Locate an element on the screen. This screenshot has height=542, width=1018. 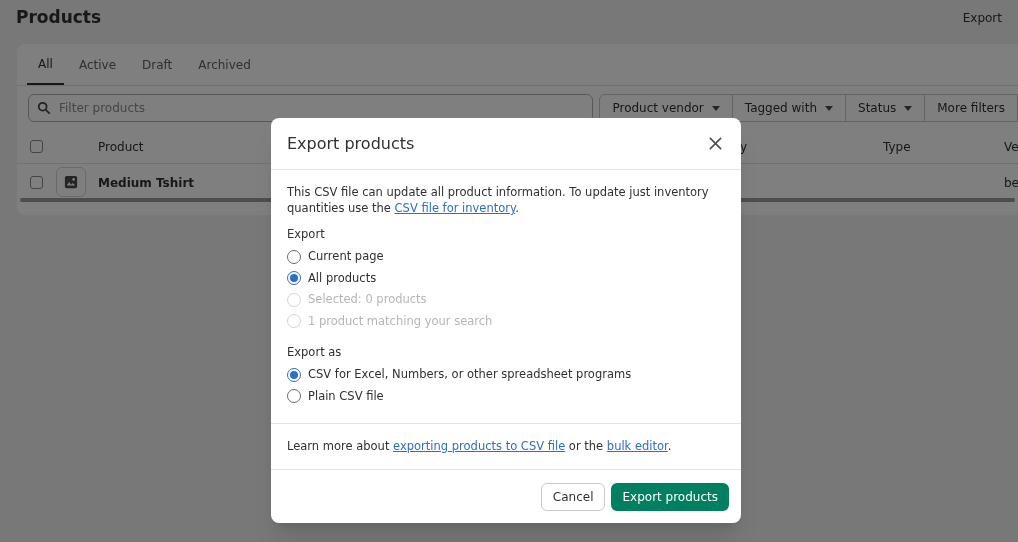
cancel-button: Cancel is located at coordinates (573, 496).